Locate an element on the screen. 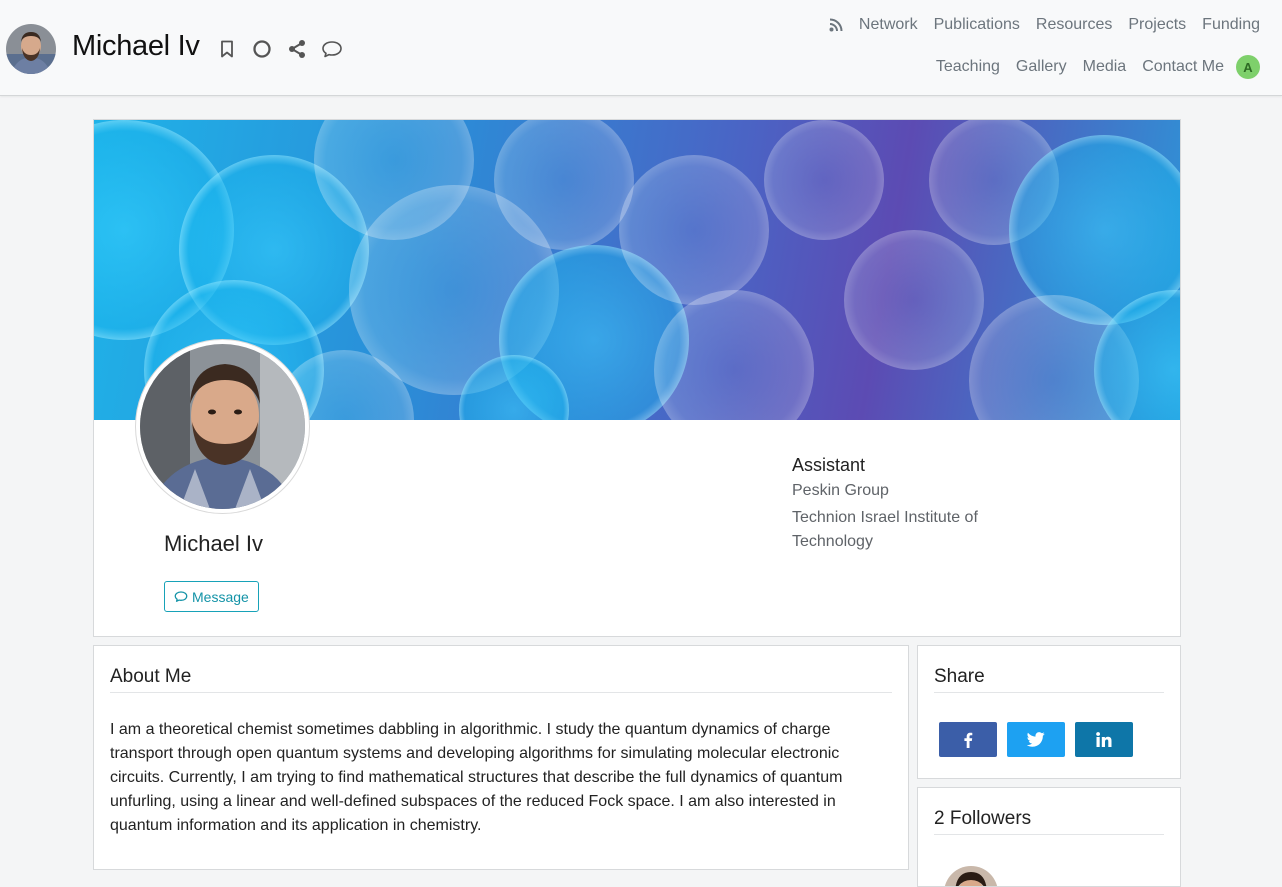 This screenshot has height=887, width=1282. nav-funding: Funding is located at coordinates (1231, 25).